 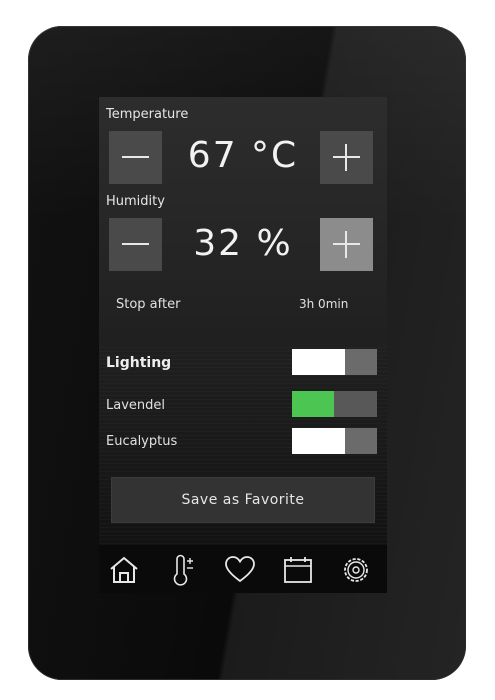 What do you see at coordinates (323, 304) in the screenshot?
I see `stop-after-value: 3h 0min` at bounding box center [323, 304].